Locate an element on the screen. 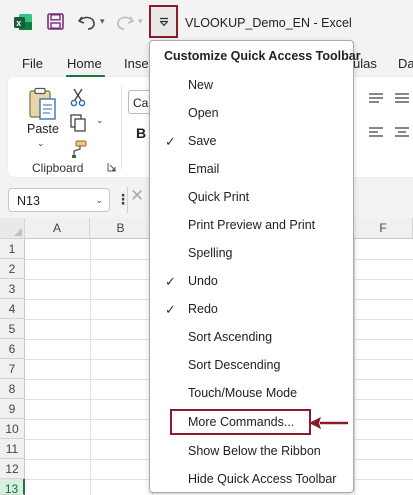  align-left-icon is located at coordinates (376, 133).